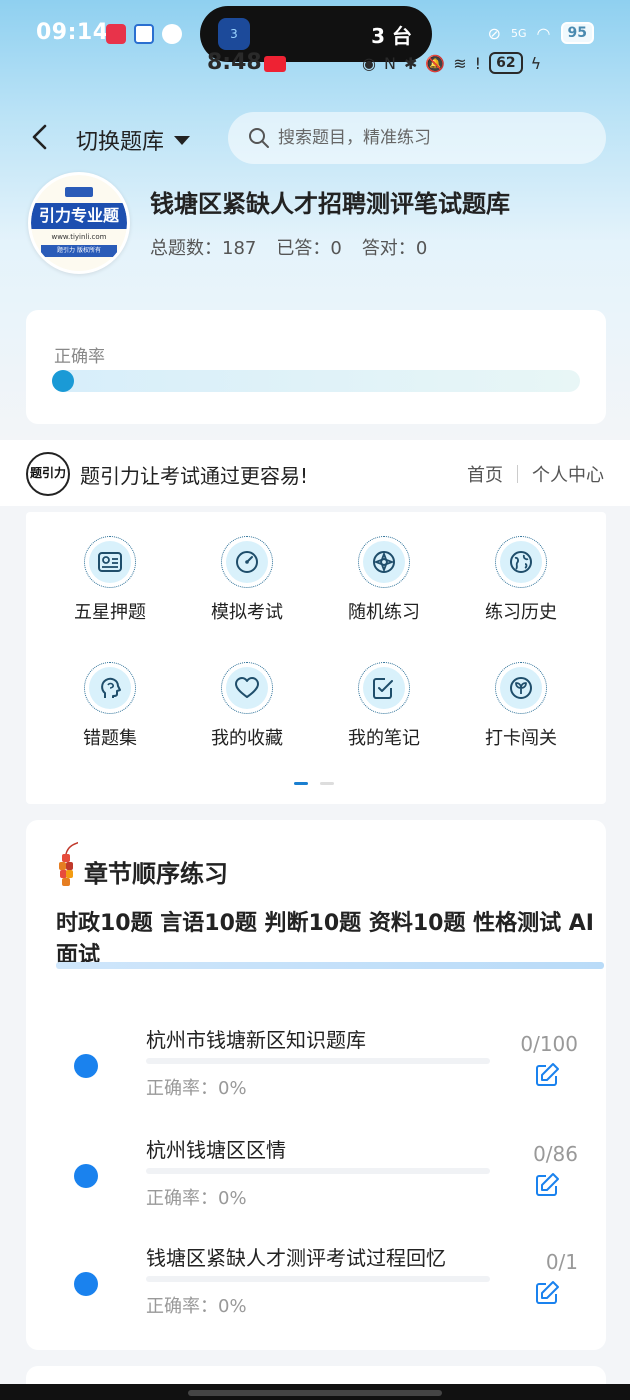 The height and width of the screenshot is (1400, 630). What do you see at coordinates (79, 357) in the screenshot?
I see `accuracy-label: 正确率` at bounding box center [79, 357].